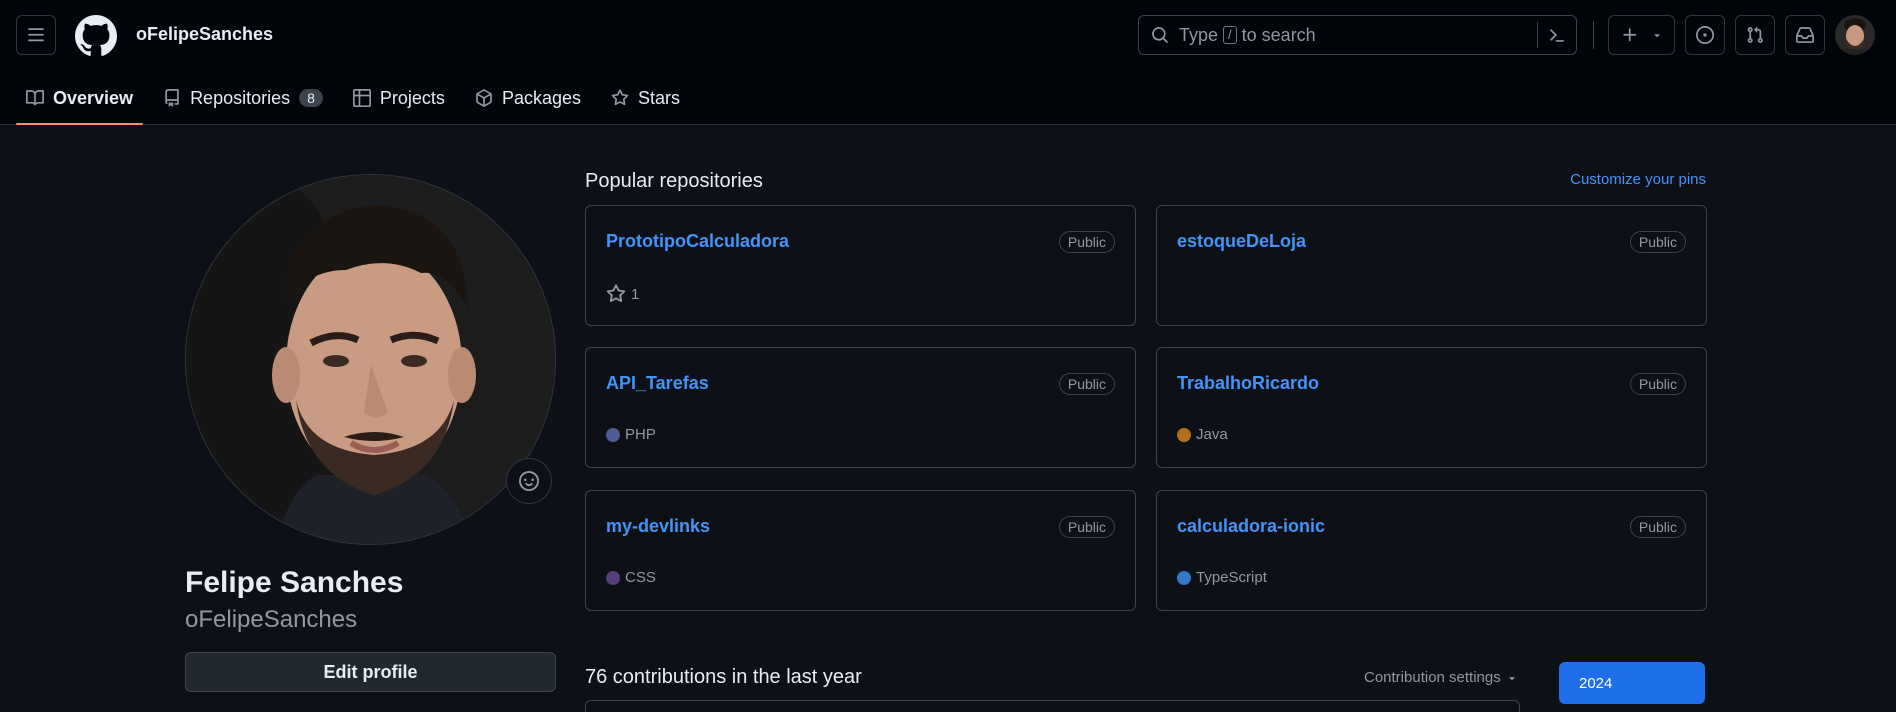 The height and width of the screenshot is (712, 1896). I want to click on star-count: 1, so click(635, 294).